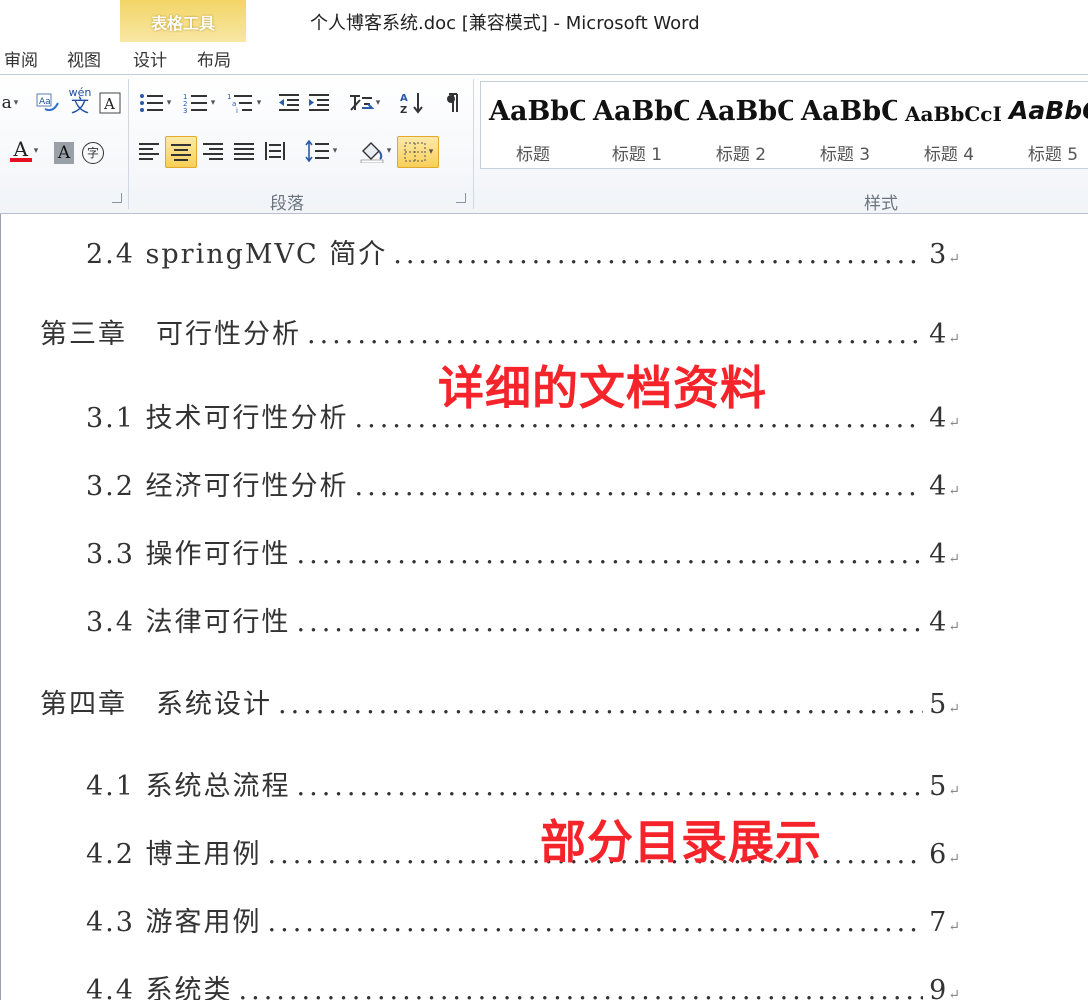 This screenshot has width=1088, height=1000. I want to click on svg-text: 3, so click(185, 110).